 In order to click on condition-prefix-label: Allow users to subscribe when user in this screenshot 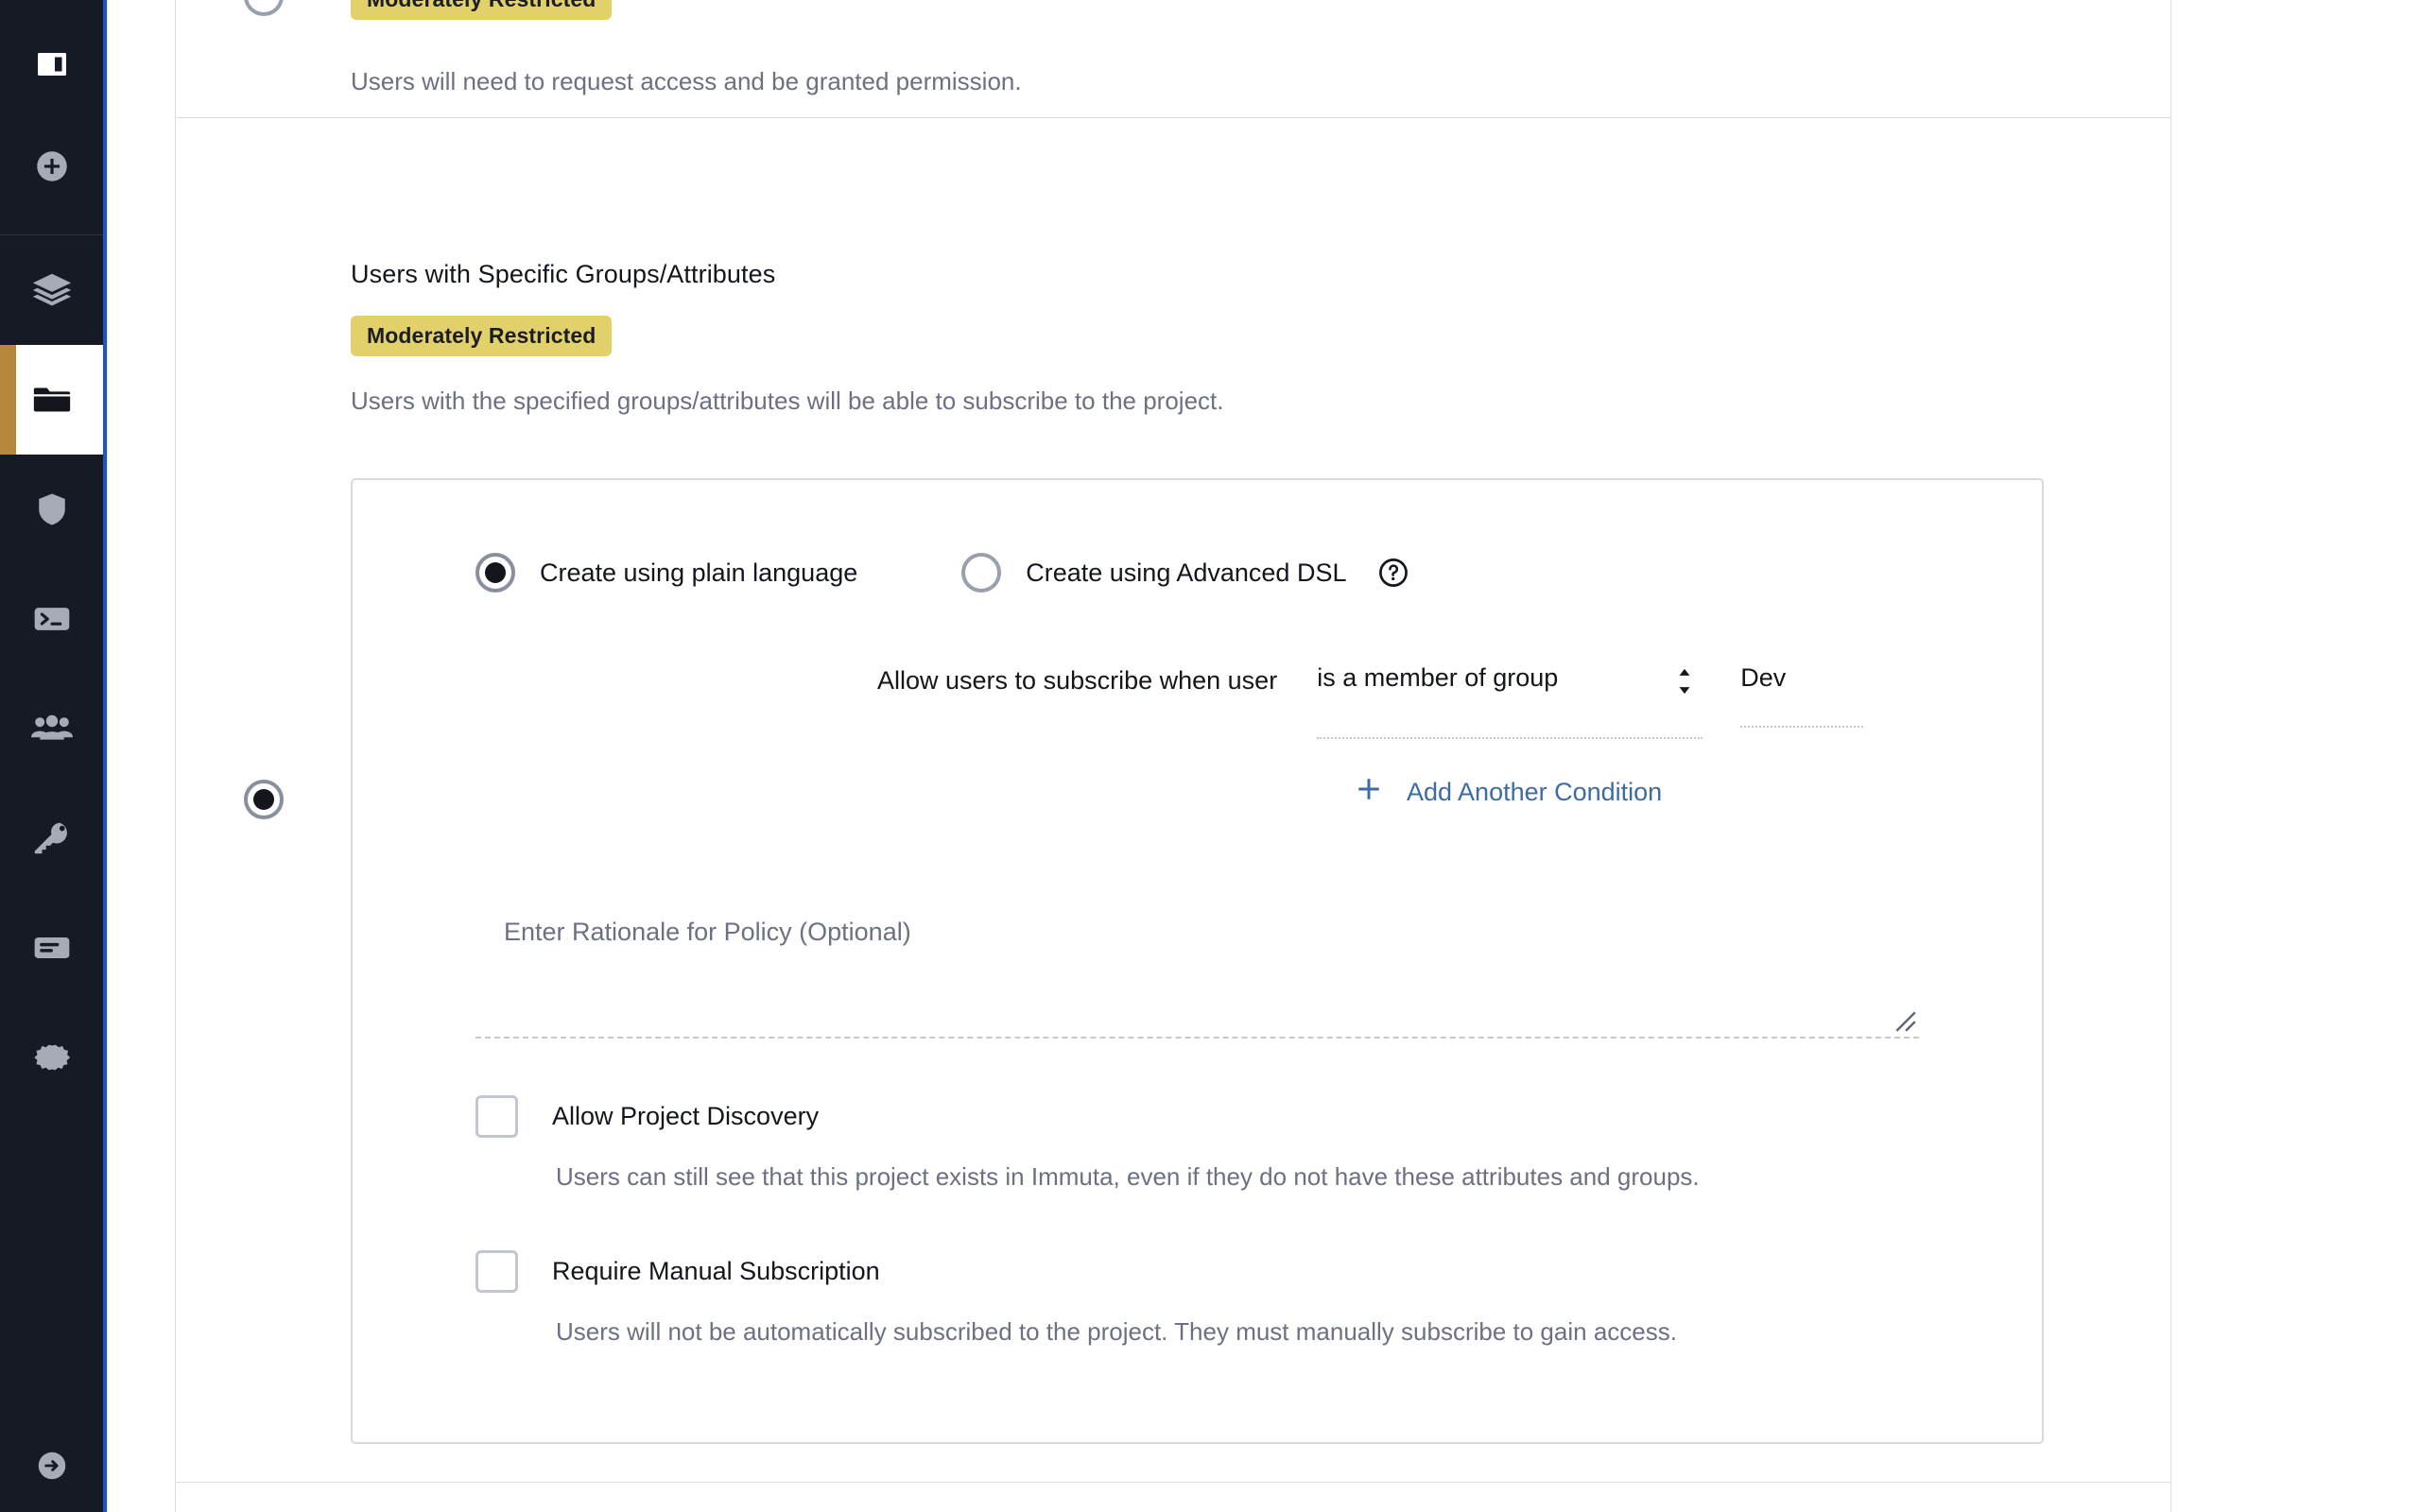, I will do `click(1077, 681)`.